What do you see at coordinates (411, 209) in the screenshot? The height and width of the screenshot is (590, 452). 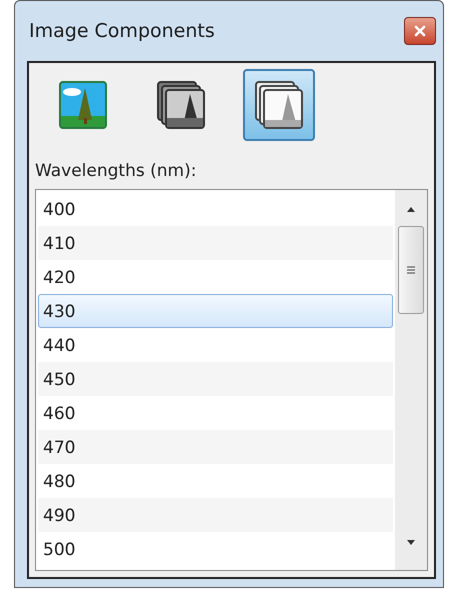 I see `scroll-up-icon` at bounding box center [411, 209].